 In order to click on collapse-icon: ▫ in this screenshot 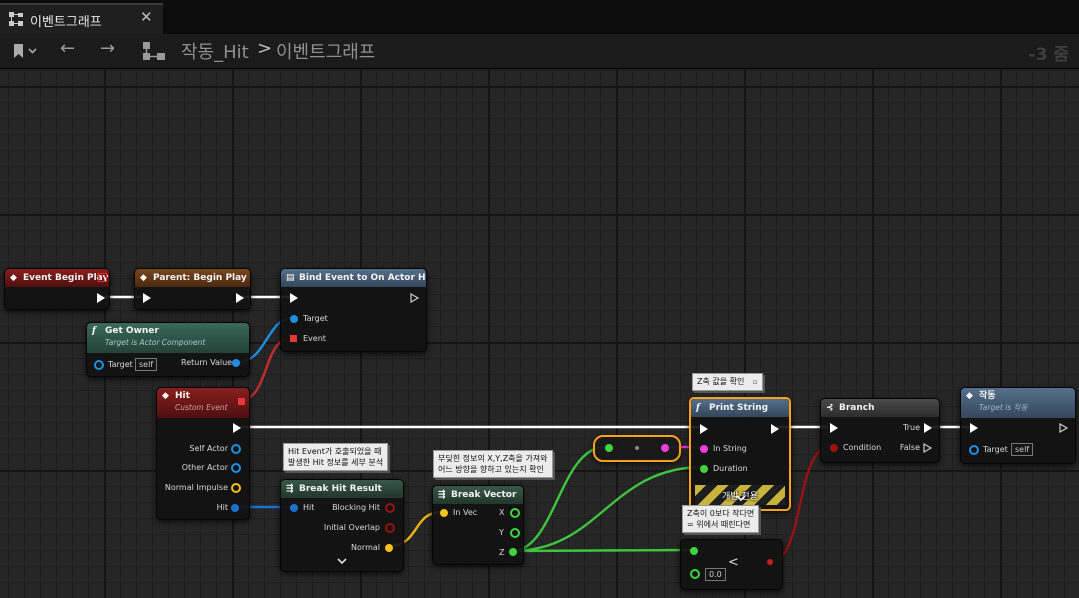, I will do `click(755, 382)`.